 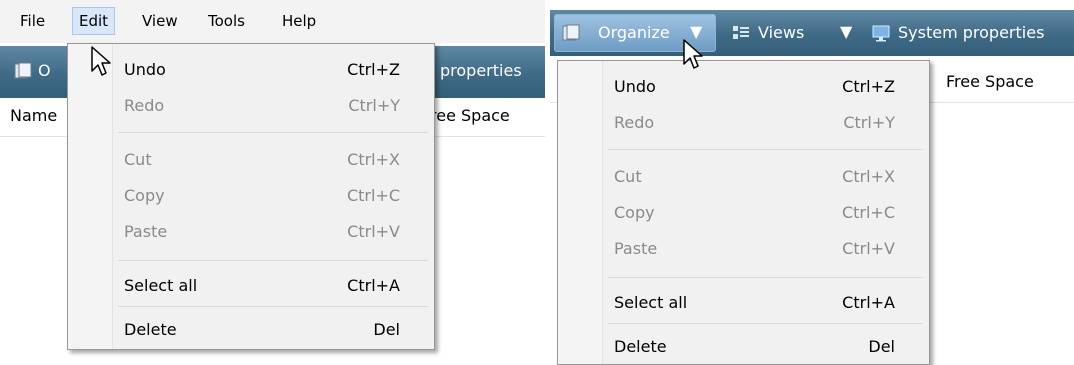 I want to click on system-properties-label-partial: properties, so click(x=481, y=70).